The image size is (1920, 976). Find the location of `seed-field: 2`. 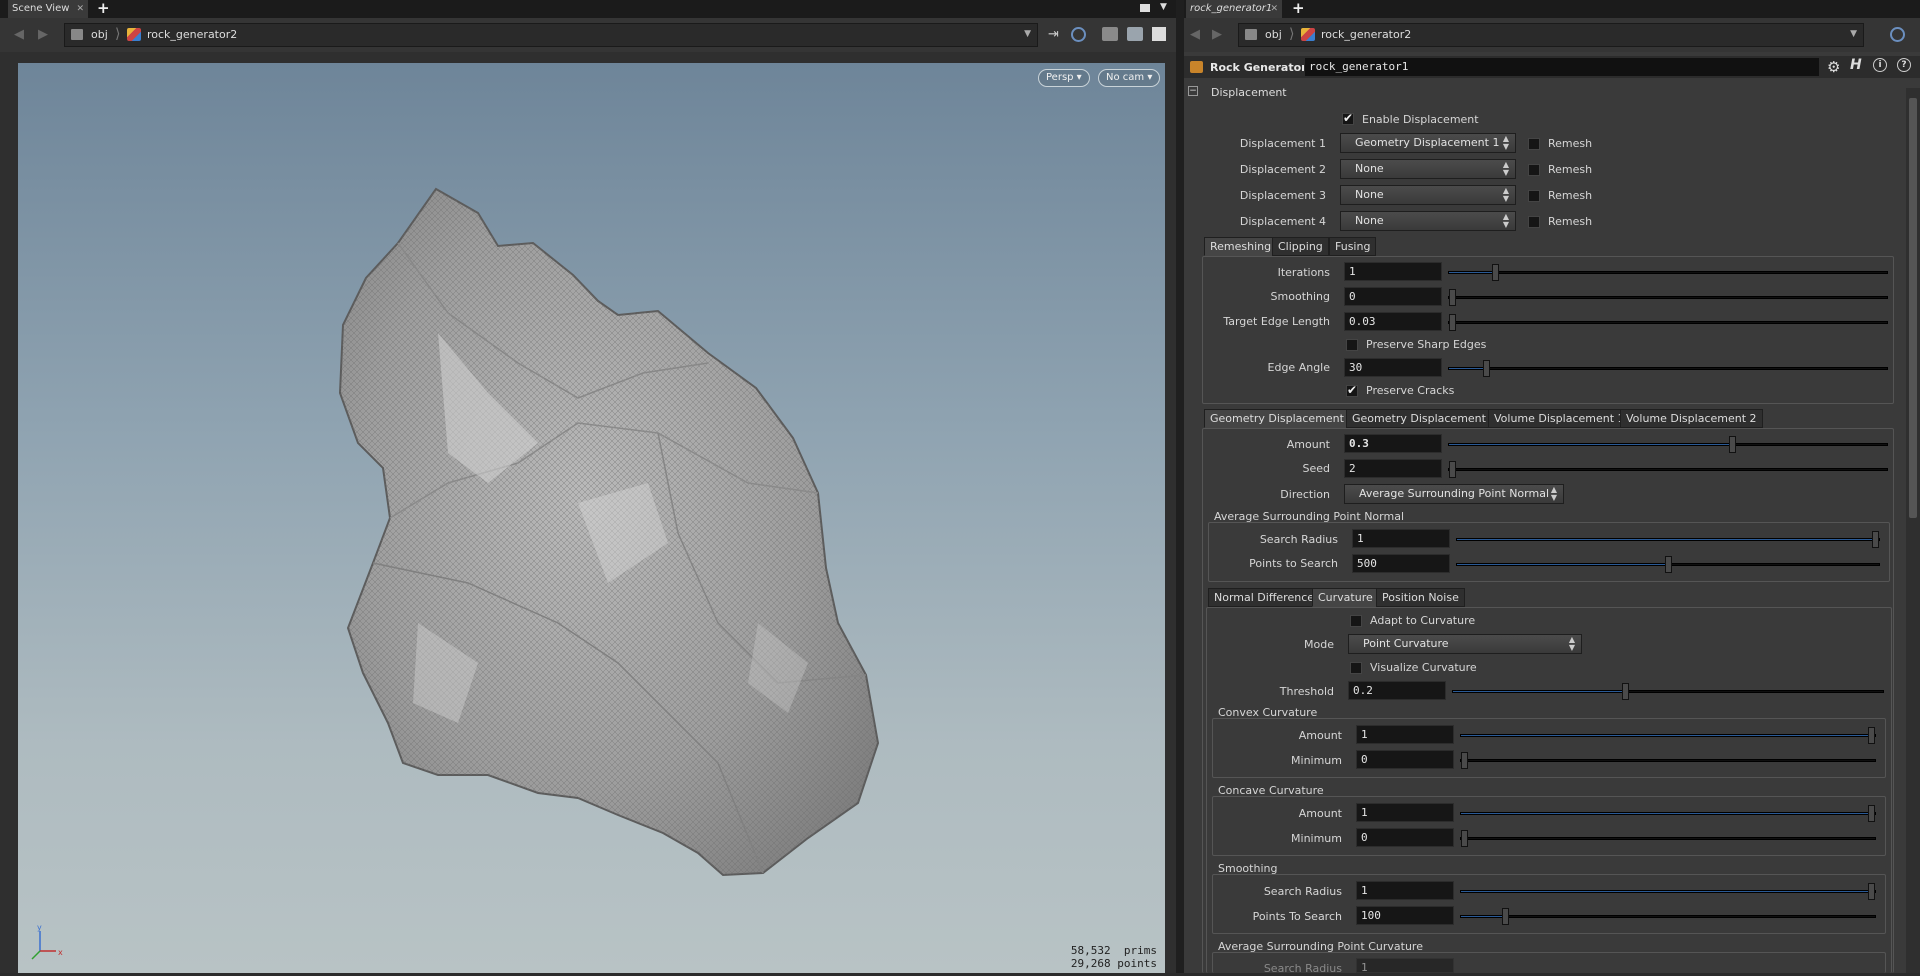

seed-field: 2 is located at coordinates (1393, 468).